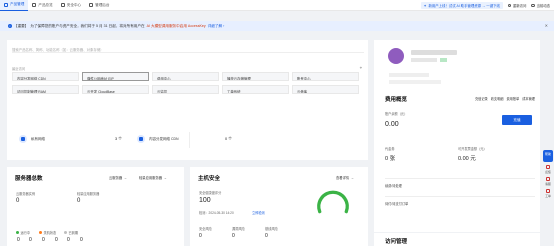 The image size is (554, 246). What do you see at coordinates (425, 5) in the screenshot?
I see `sparkle-icon: ✦` at bounding box center [425, 5].